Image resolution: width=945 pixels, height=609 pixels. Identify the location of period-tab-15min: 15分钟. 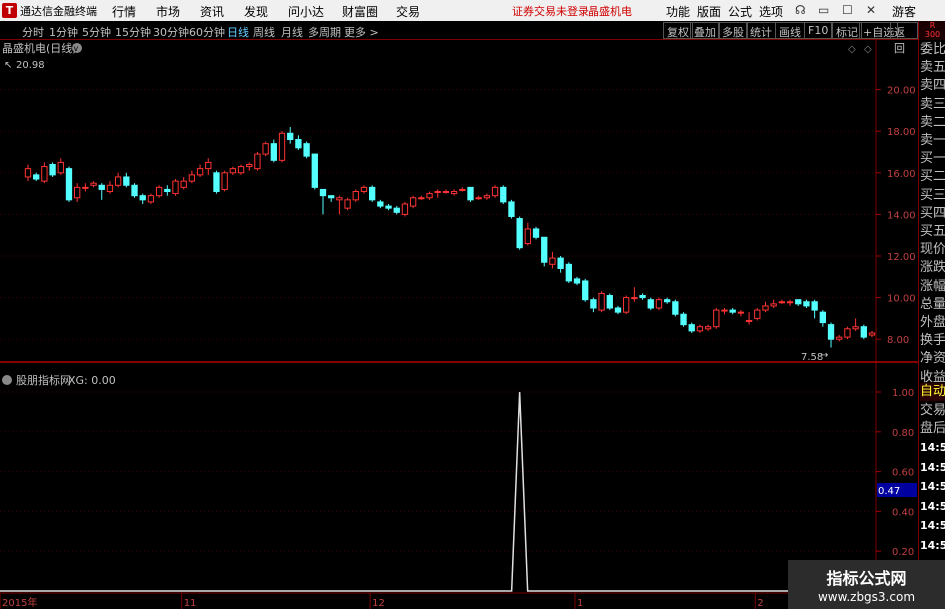
(133, 32).